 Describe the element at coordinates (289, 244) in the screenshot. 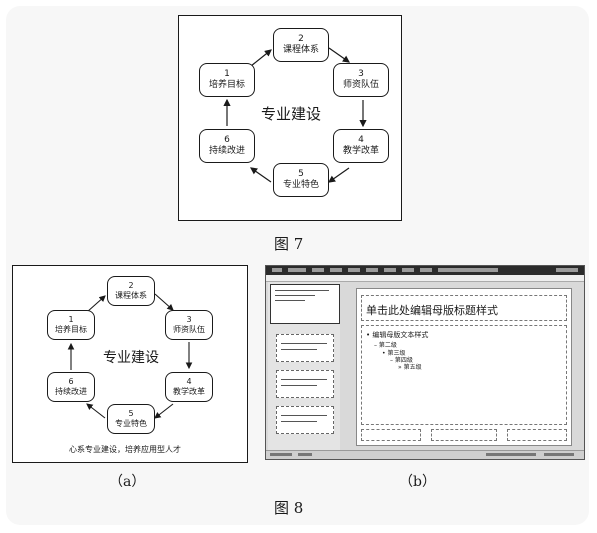

I see `figure-7-caption: 图 7` at that location.